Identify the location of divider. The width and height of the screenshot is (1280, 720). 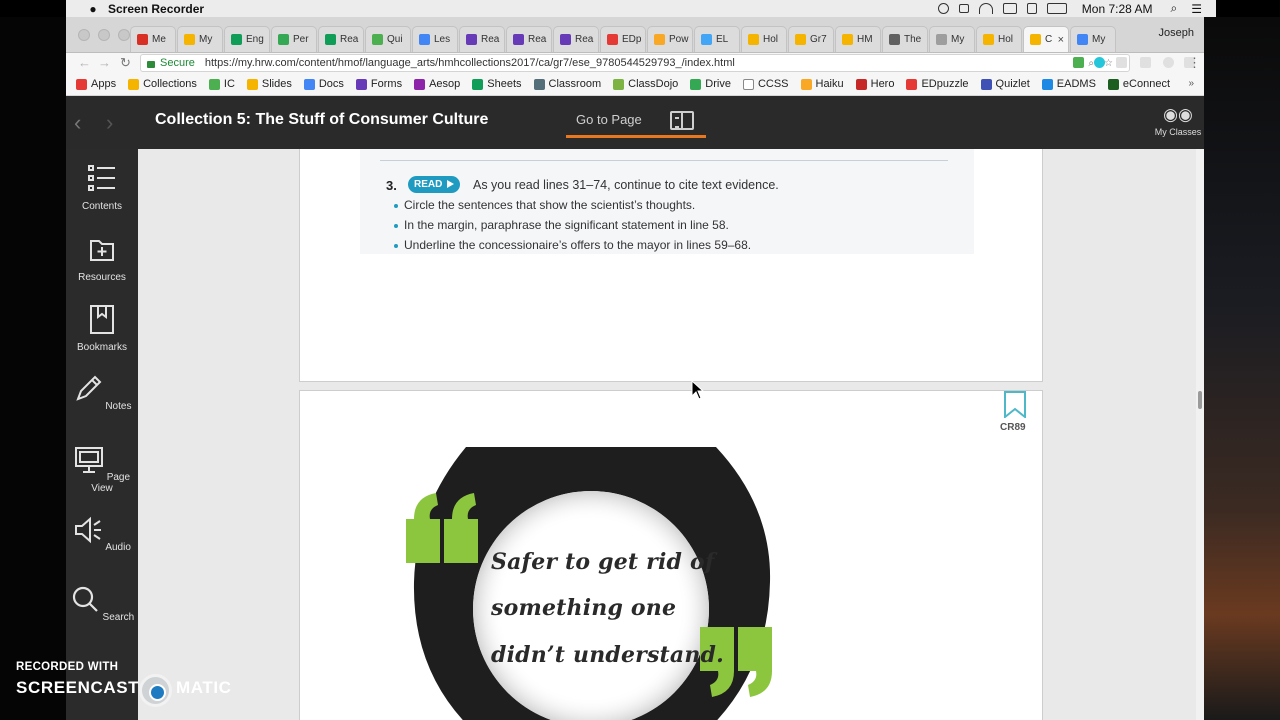
(664, 160).